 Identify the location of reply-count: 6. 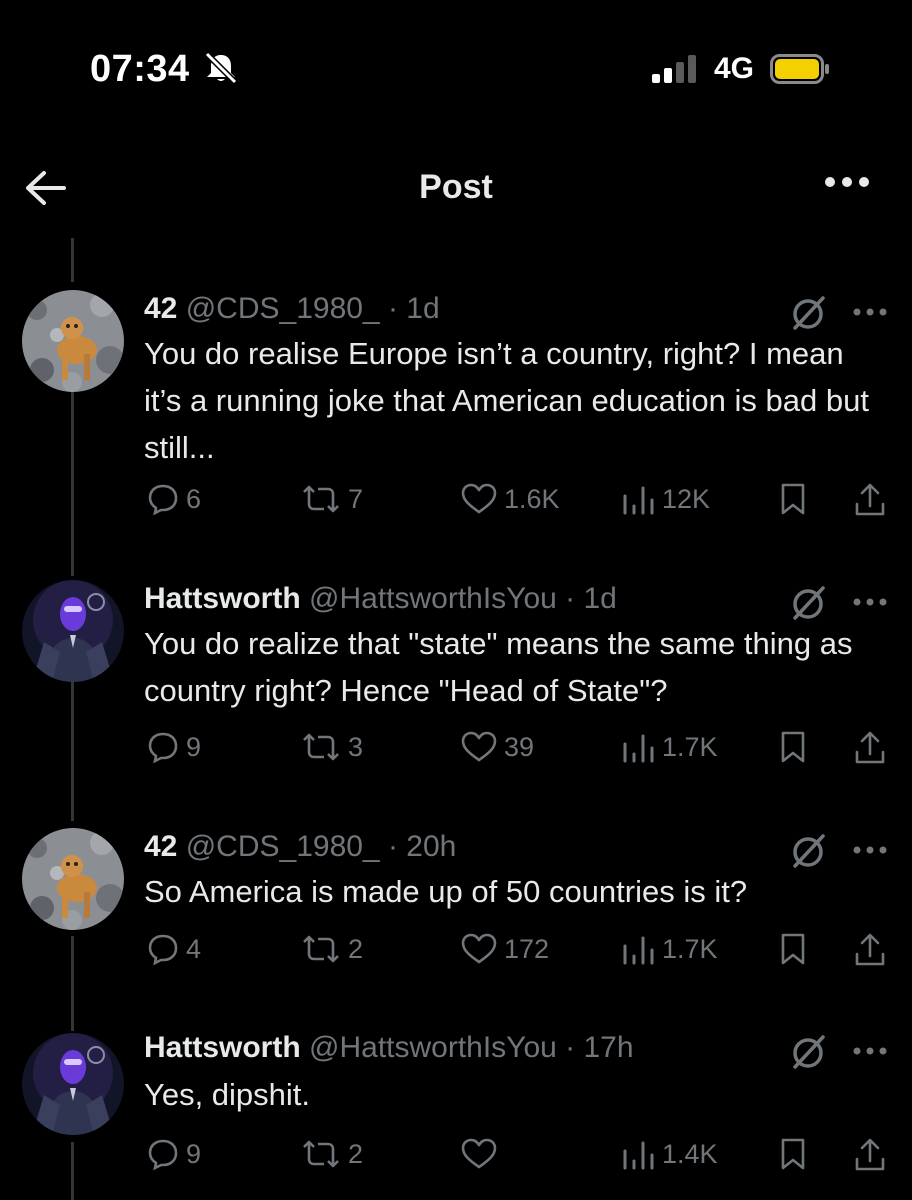
(194, 498).